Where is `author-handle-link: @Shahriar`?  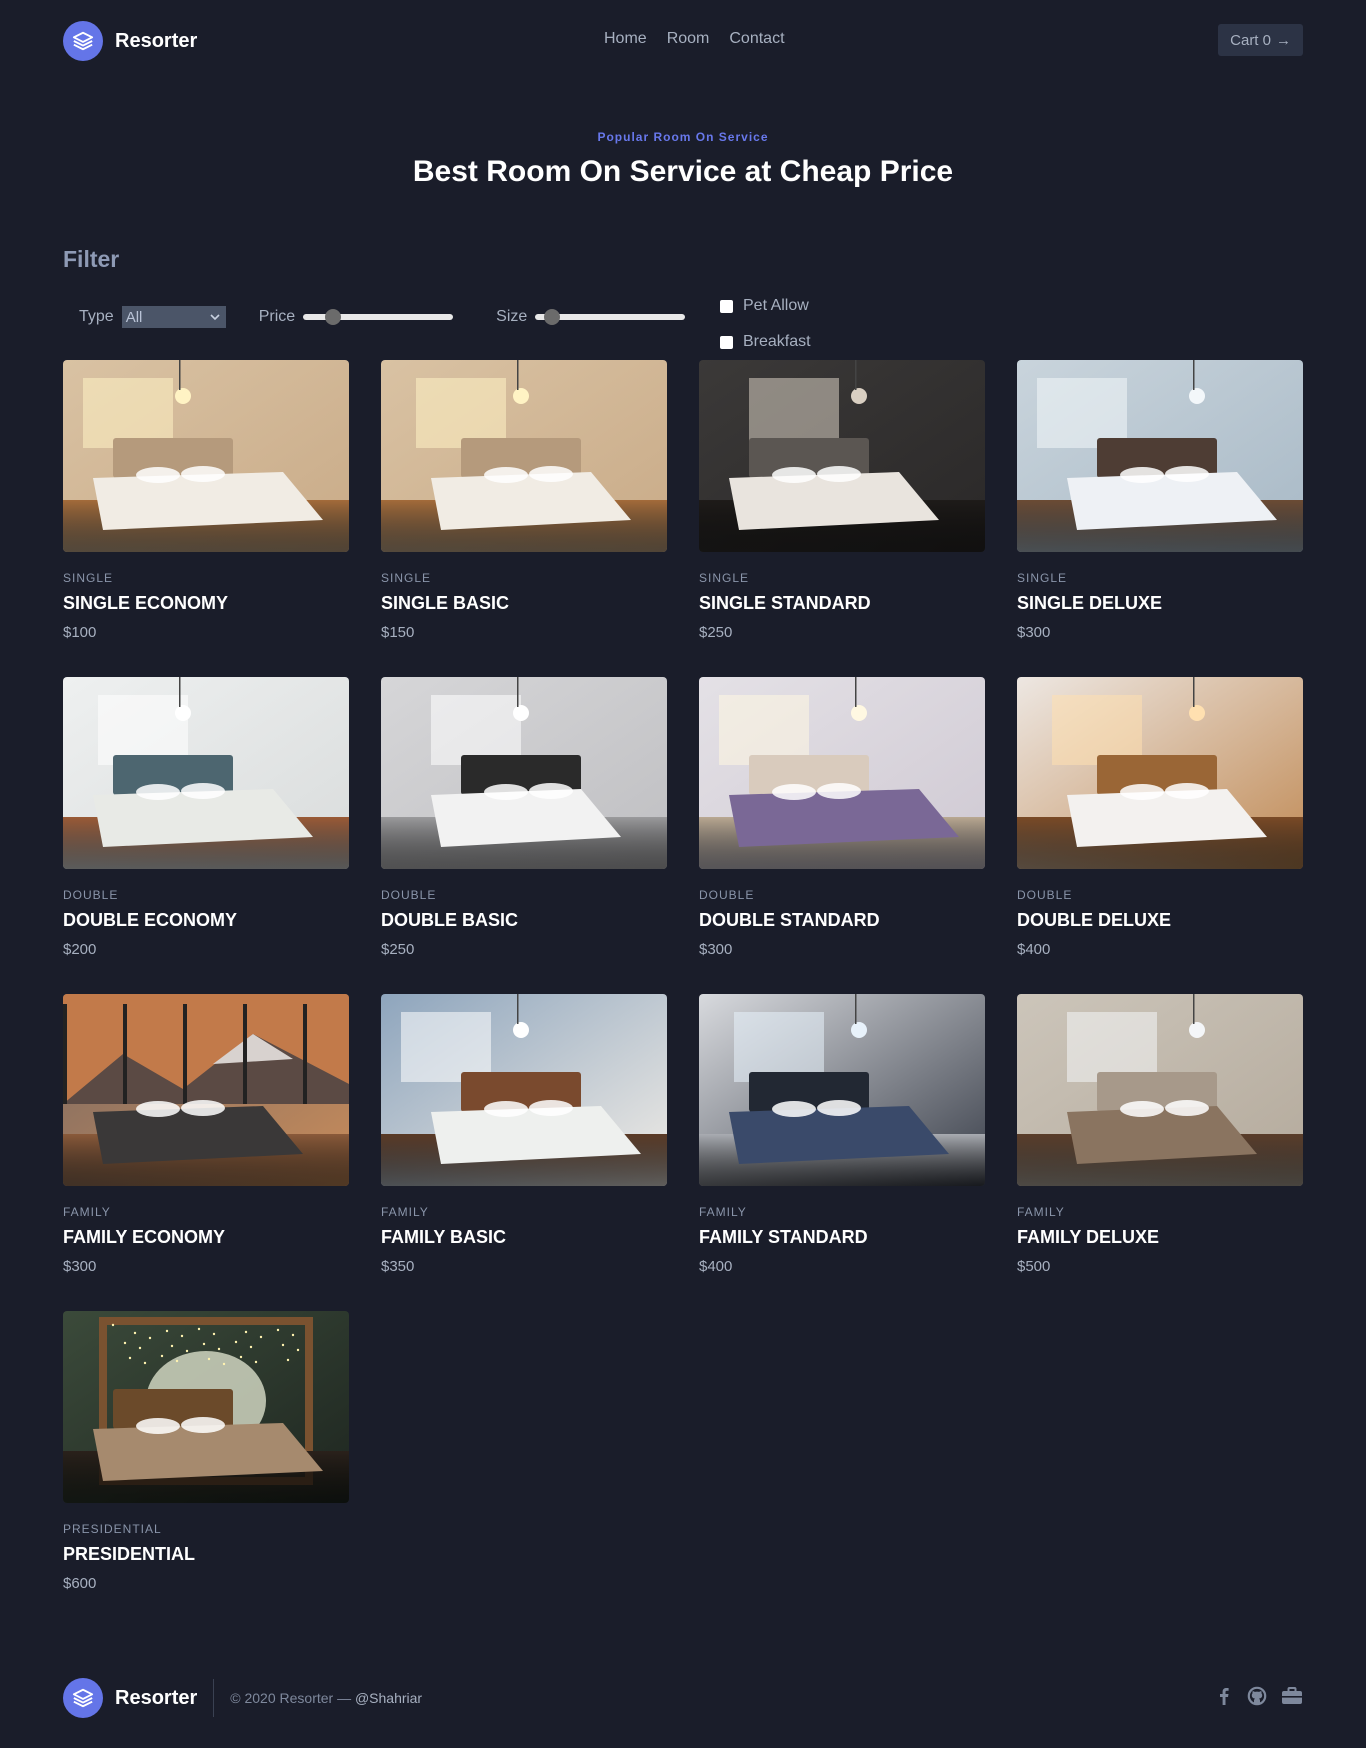 author-handle-link: @Shahriar is located at coordinates (388, 1698).